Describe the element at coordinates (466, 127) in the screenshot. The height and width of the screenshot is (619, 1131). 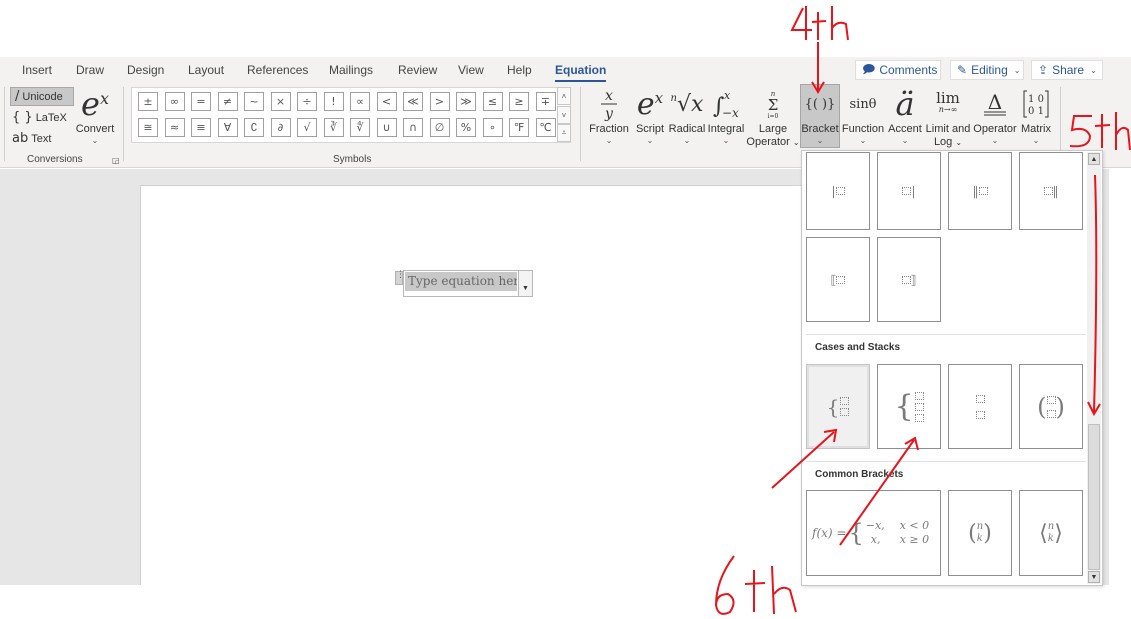
I see `symbol-button: %` at that location.